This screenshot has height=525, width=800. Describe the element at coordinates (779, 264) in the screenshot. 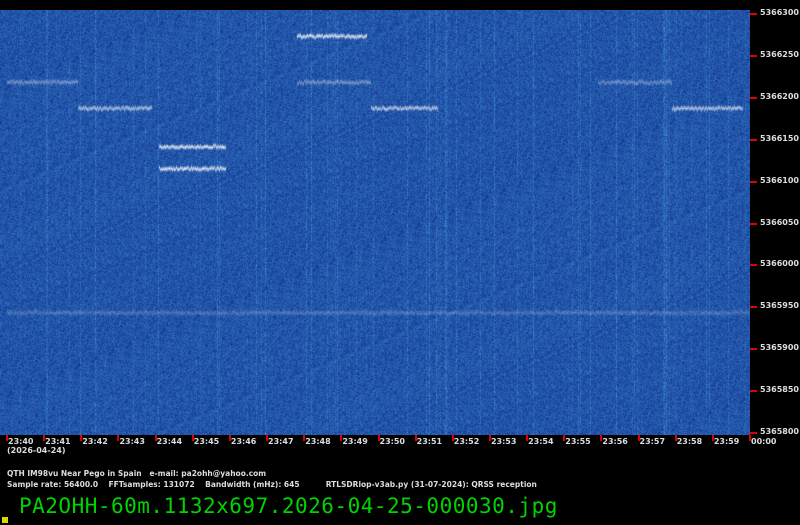

I see `freq-tick-label: 5366000` at that location.